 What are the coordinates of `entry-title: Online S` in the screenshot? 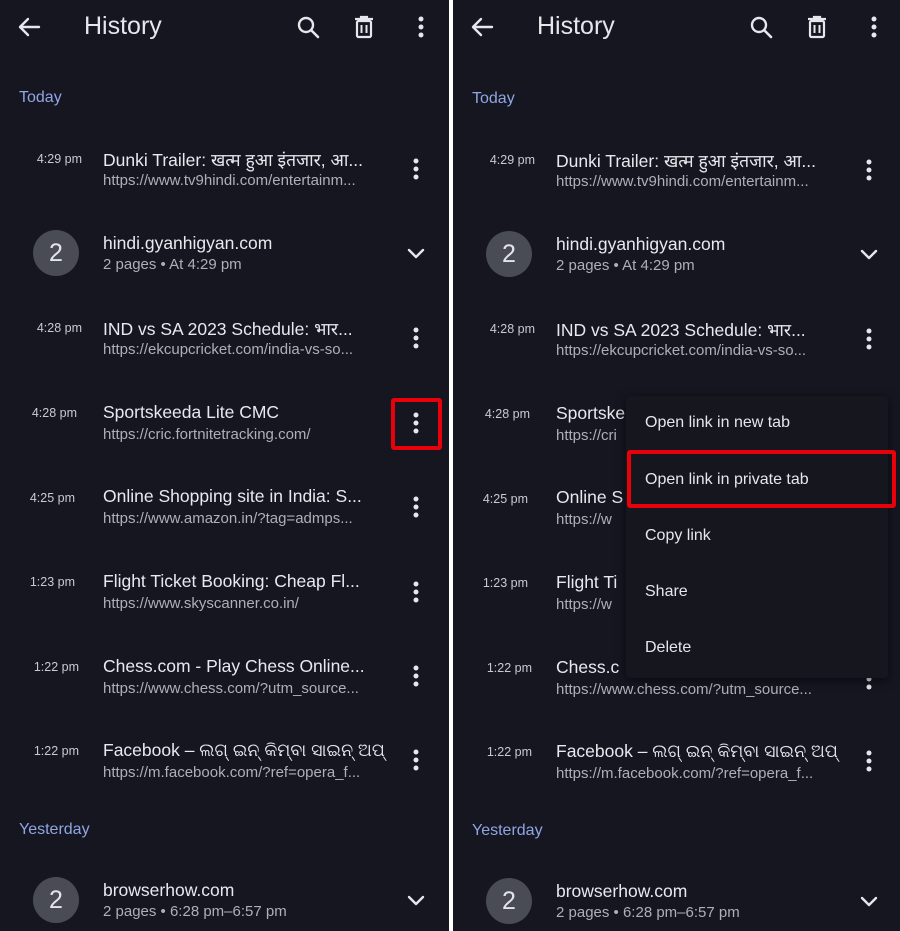 It's located at (590, 497).